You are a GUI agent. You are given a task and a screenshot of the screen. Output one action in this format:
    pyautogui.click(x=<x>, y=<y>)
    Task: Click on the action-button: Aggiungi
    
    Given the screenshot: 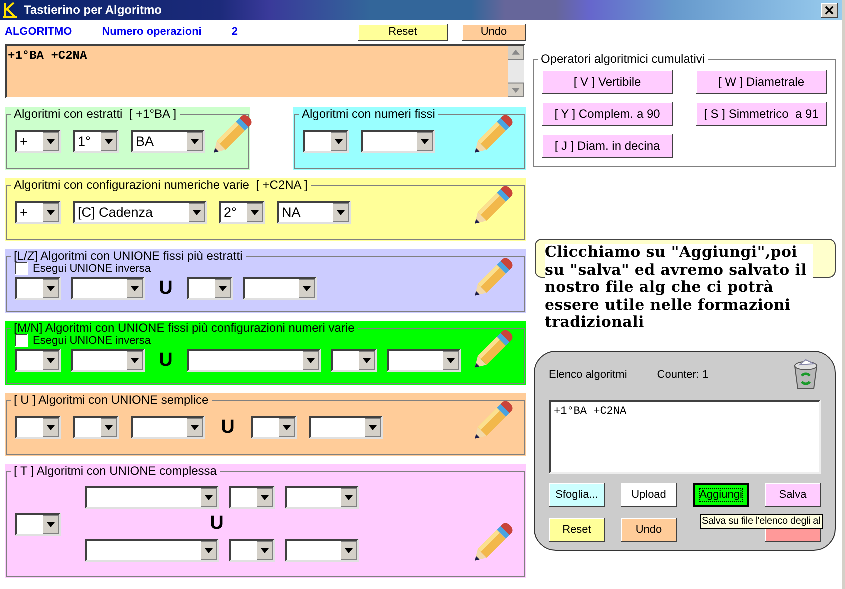 What is the action you would take?
    pyautogui.click(x=721, y=495)
    